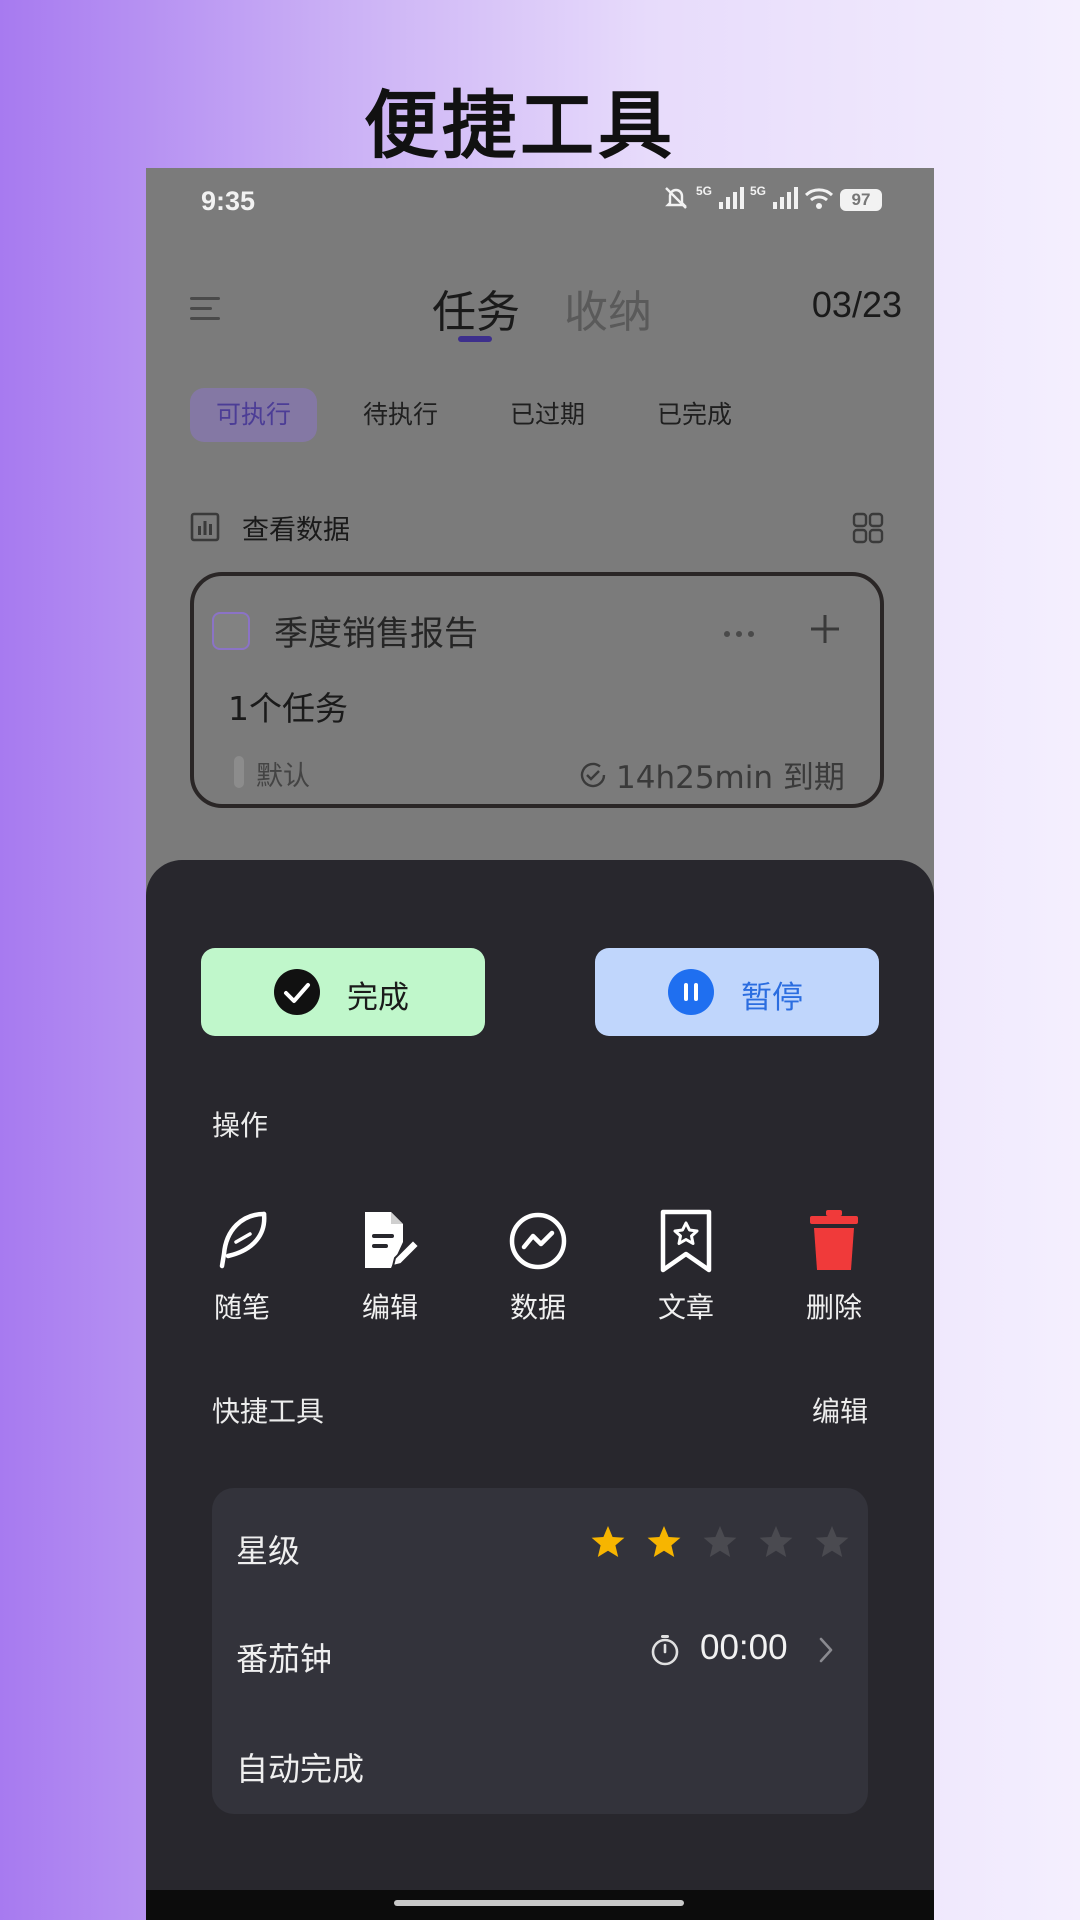 This screenshot has width=1080, height=1920. Describe the element at coordinates (254, 415) in the screenshot. I see `filter-executable: 可执行` at that location.